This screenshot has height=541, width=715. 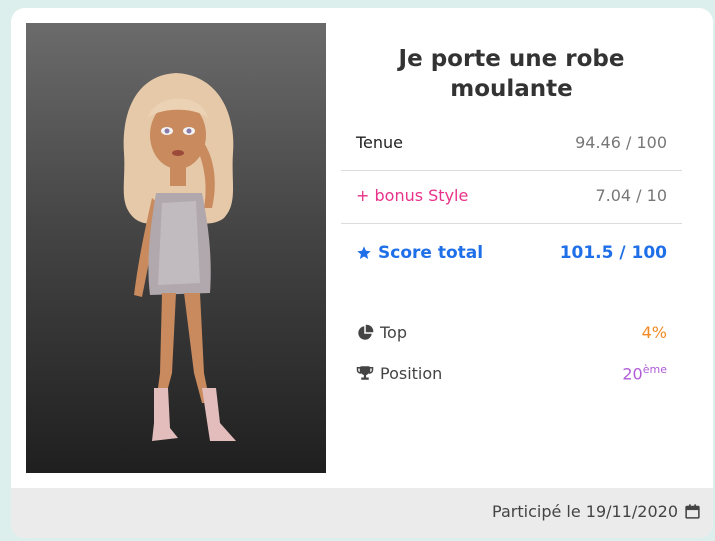 What do you see at coordinates (621, 142) in the screenshot?
I see `tenue-value: 94.46 / 100` at bounding box center [621, 142].